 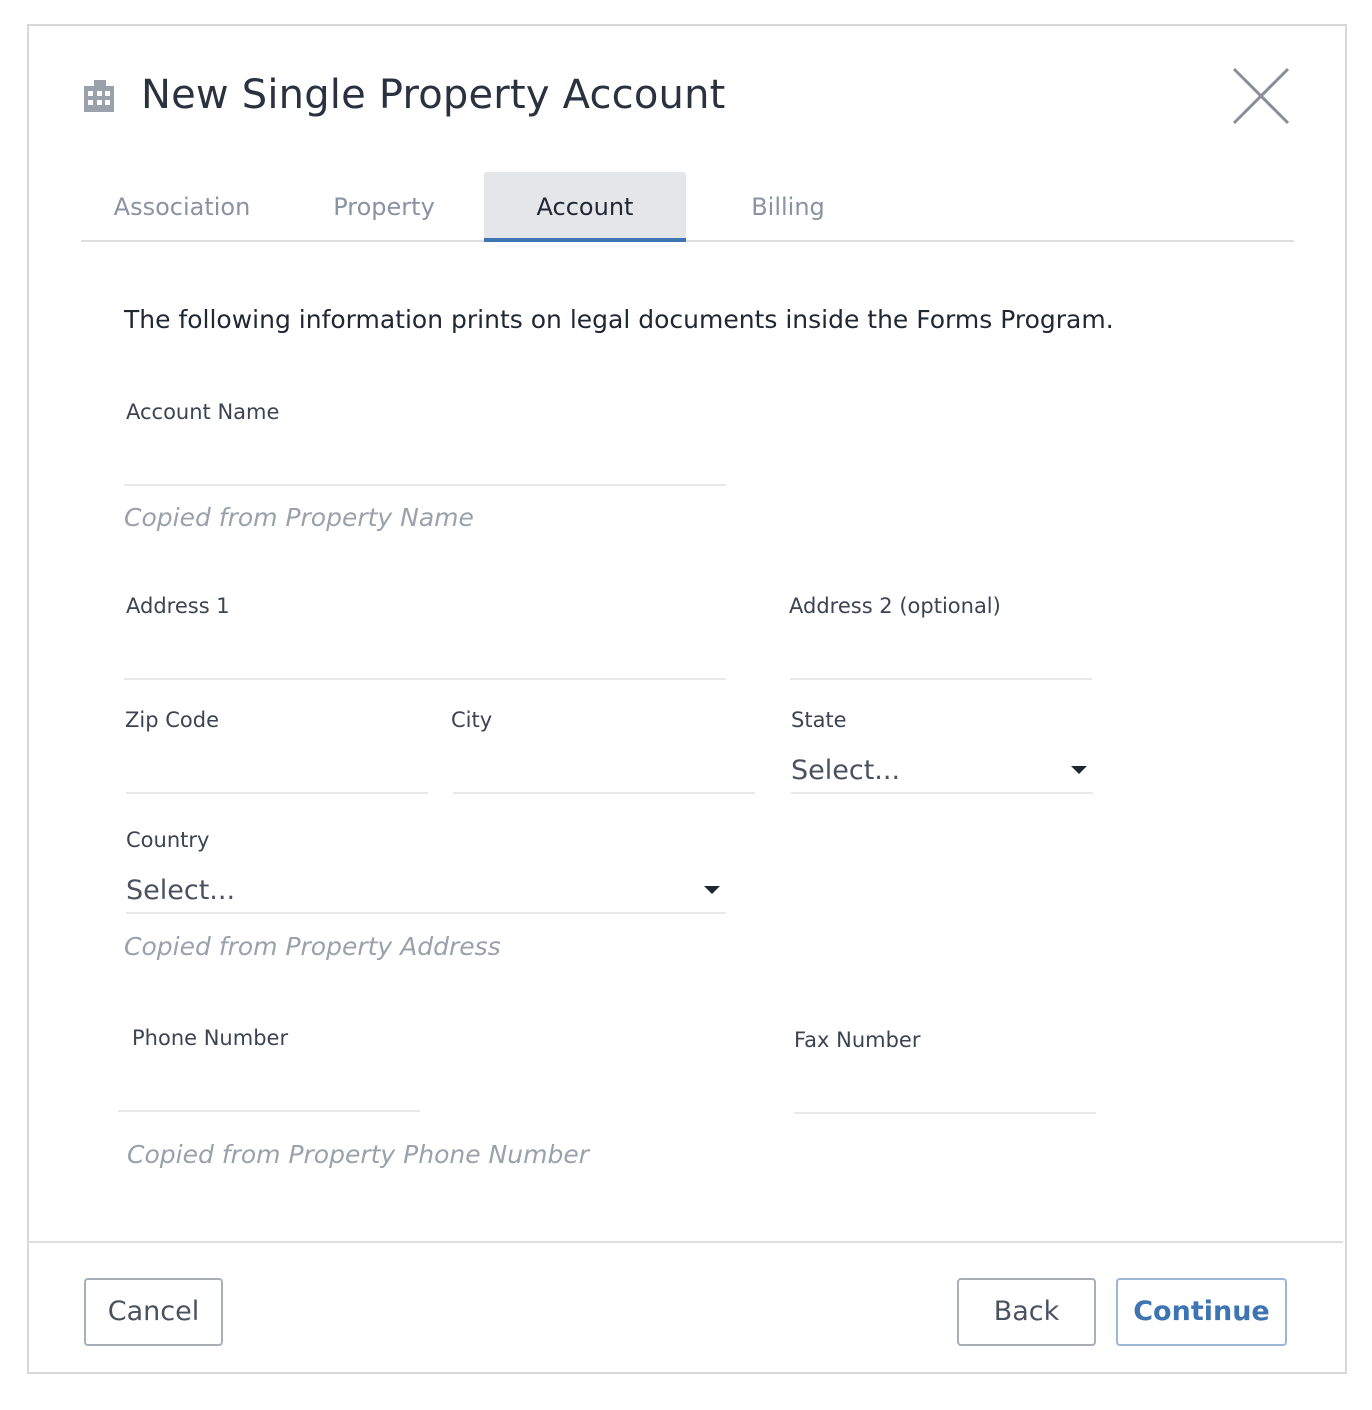 I want to click on state-label: State, so click(x=819, y=720).